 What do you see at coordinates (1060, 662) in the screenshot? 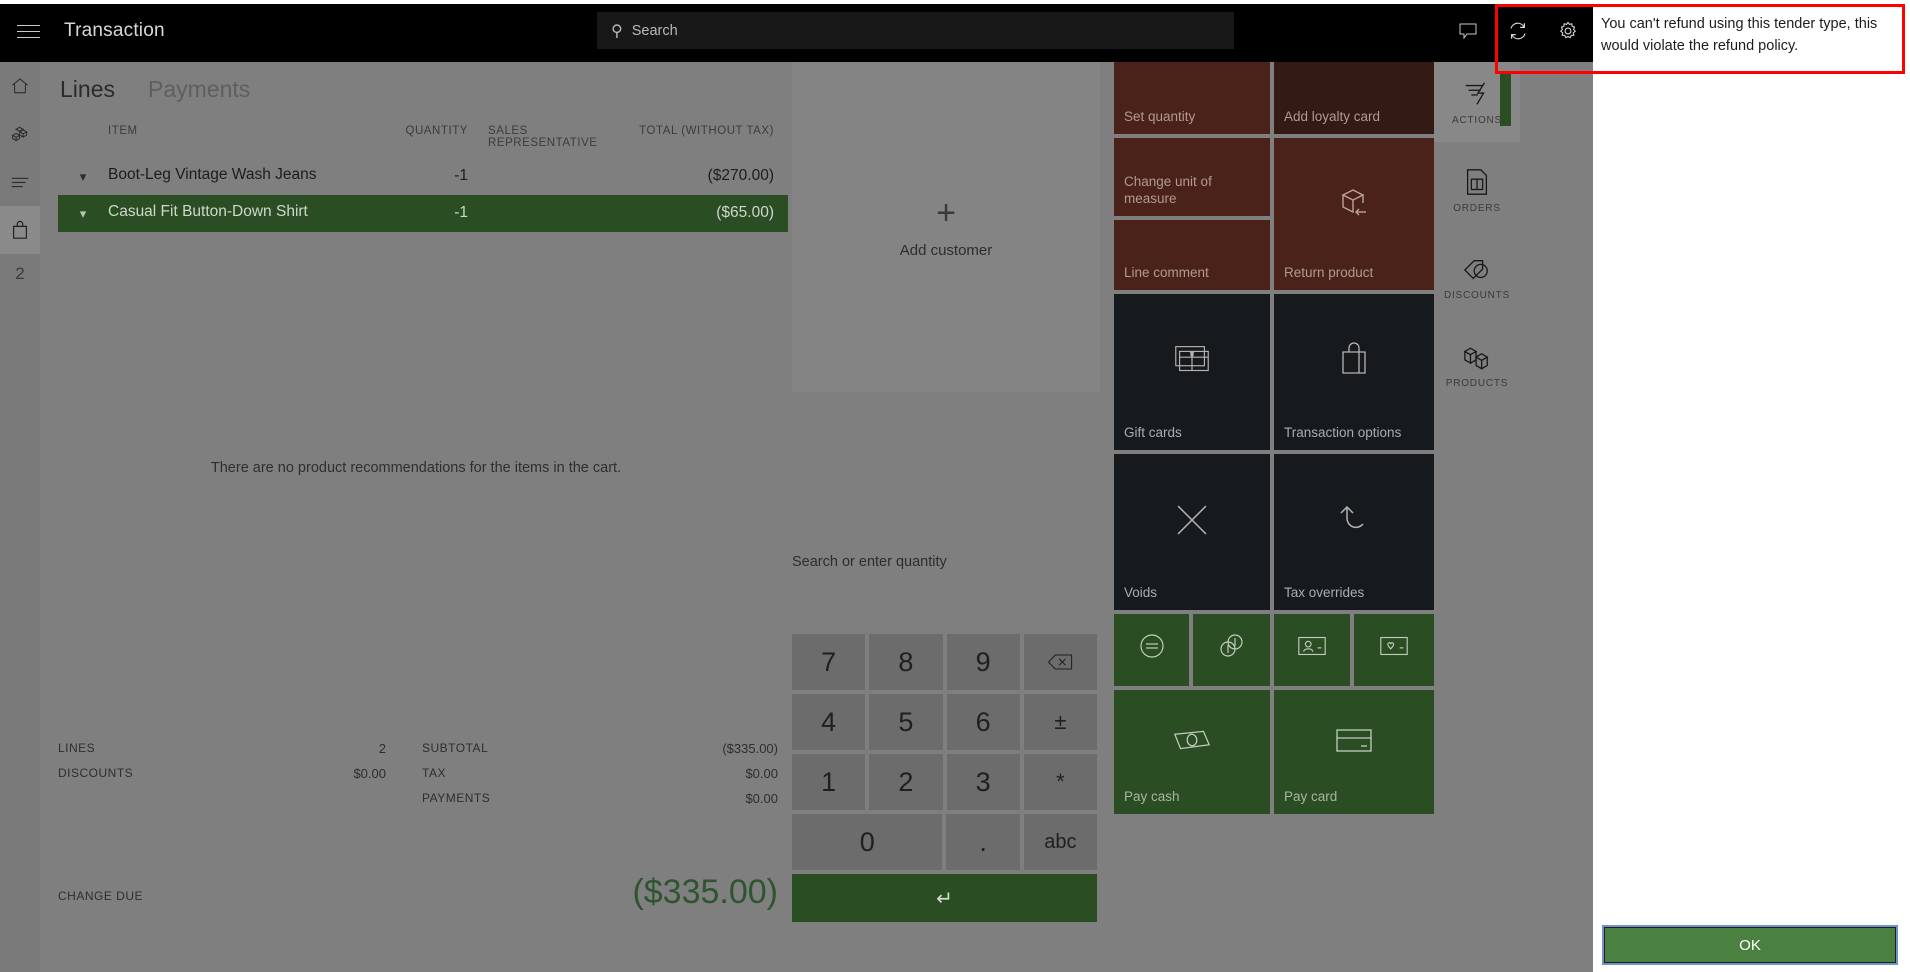
I see `backspace-icon` at bounding box center [1060, 662].